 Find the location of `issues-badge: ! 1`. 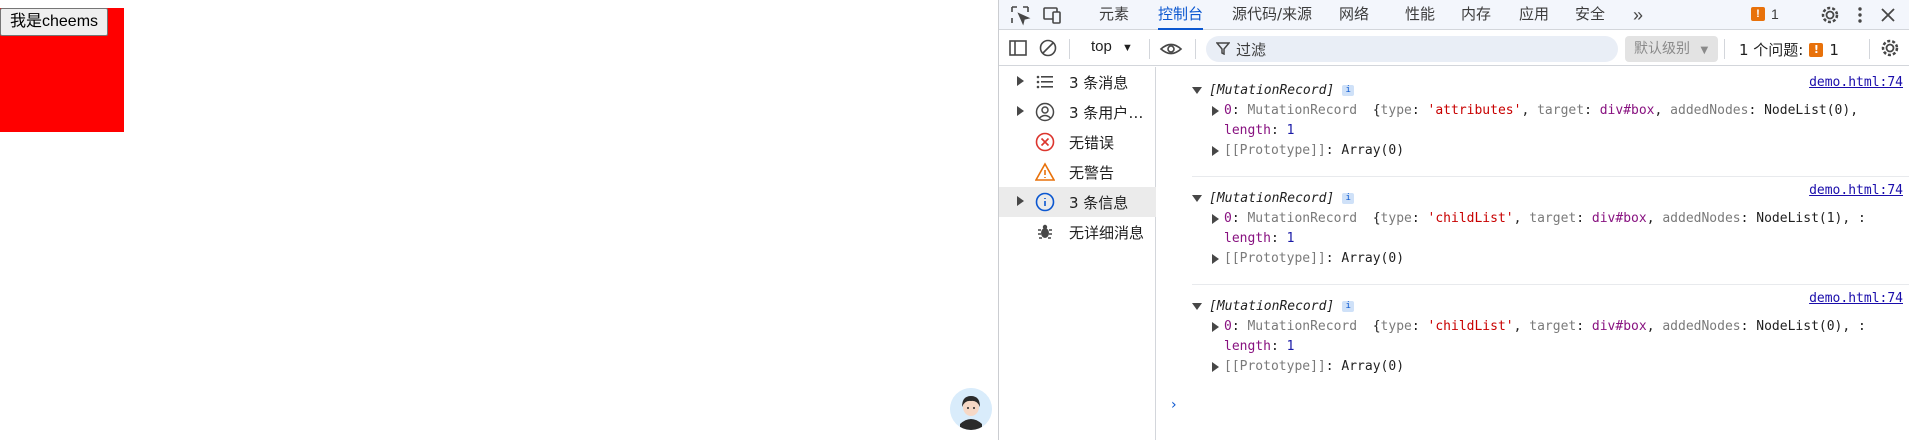

issues-badge: ! 1 is located at coordinates (1765, 14).